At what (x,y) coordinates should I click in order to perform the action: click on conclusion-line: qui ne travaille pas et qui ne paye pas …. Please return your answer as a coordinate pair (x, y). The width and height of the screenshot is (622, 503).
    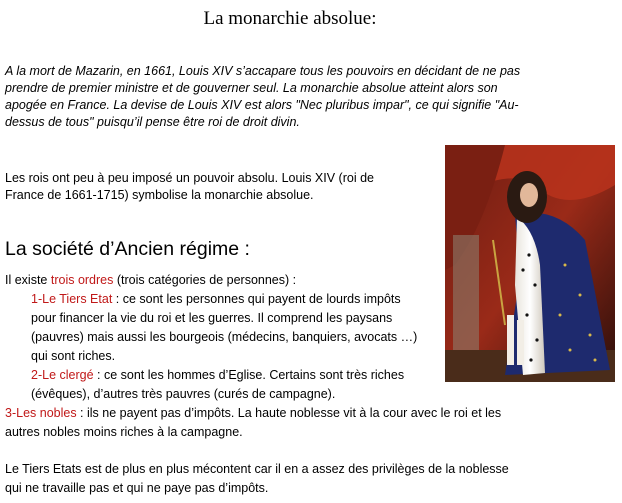
    Looking at the image, I should click on (137, 488).